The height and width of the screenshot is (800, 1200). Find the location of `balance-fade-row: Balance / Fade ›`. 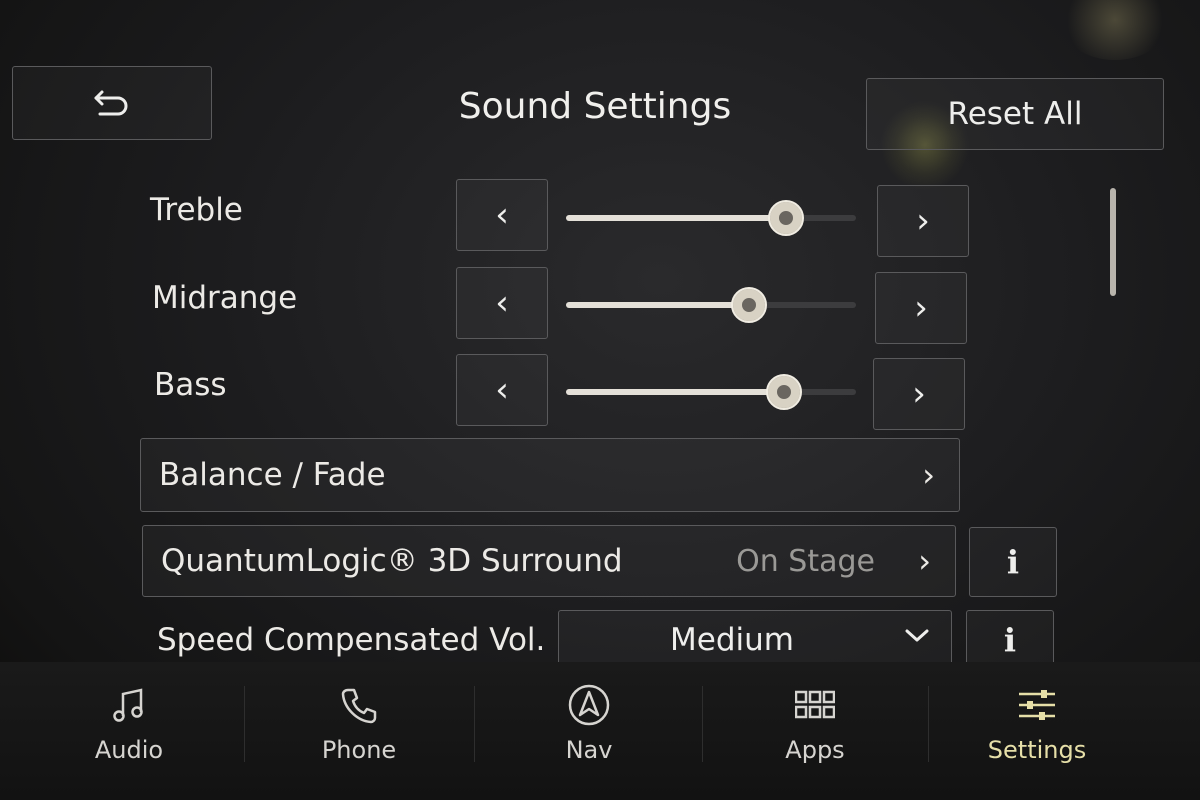

balance-fade-row: Balance / Fade › is located at coordinates (550, 475).